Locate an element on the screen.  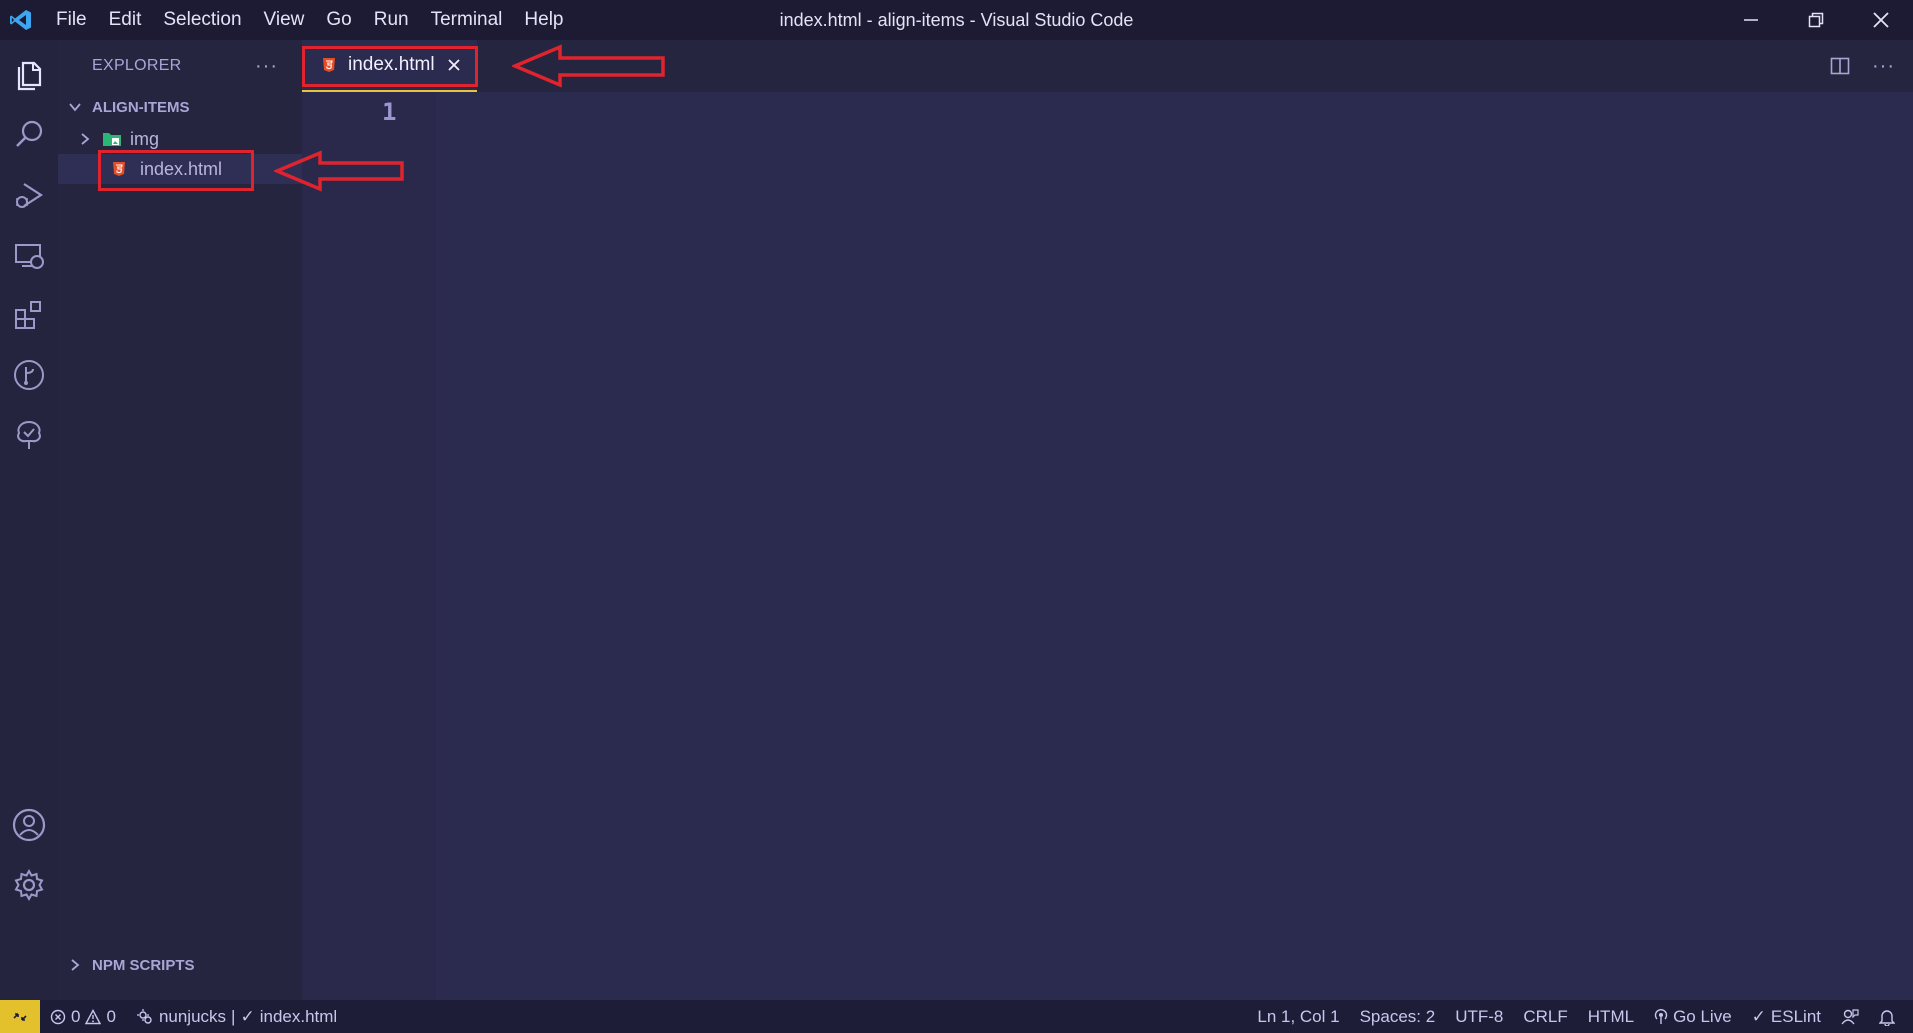
sidebar-header: EXPLORER ··· is located at coordinates (180, 66).